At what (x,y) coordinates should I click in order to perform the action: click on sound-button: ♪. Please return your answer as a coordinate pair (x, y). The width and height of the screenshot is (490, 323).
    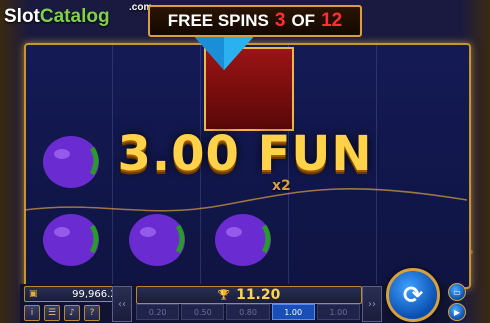
    Looking at the image, I should click on (72, 313).